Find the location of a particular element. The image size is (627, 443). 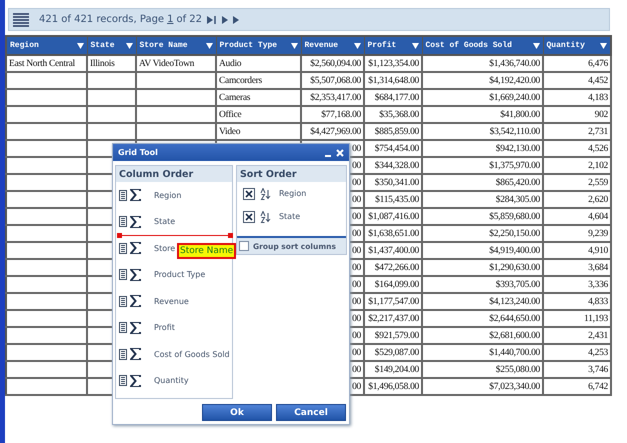

table-cell: 4,183 is located at coordinates (577, 97).